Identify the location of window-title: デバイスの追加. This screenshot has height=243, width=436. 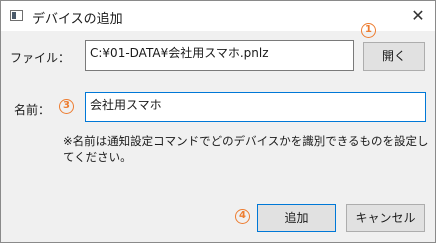
(77, 19).